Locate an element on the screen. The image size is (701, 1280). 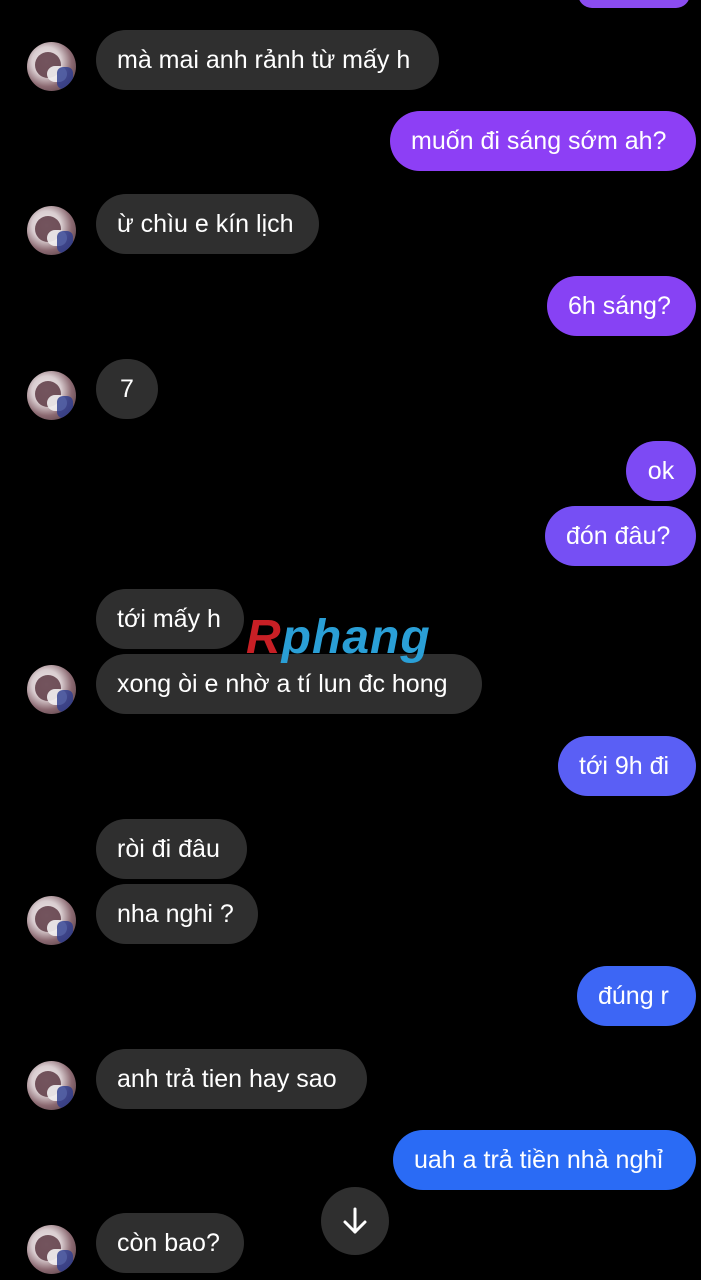
message-text: ừ chìu e kín lịch is located at coordinates (205, 223).